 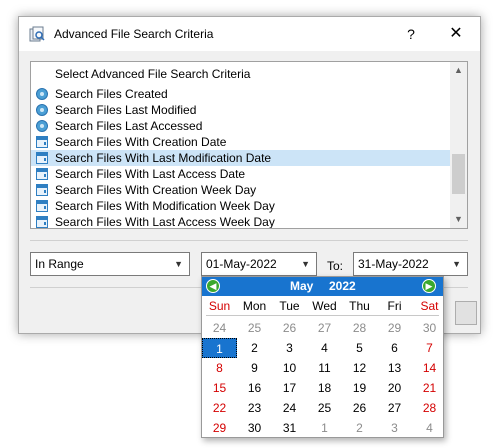 What do you see at coordinates (359, 428) in the screenshot?
I see `calendar-day-other-month: 2` at bounding box center [359, 428].